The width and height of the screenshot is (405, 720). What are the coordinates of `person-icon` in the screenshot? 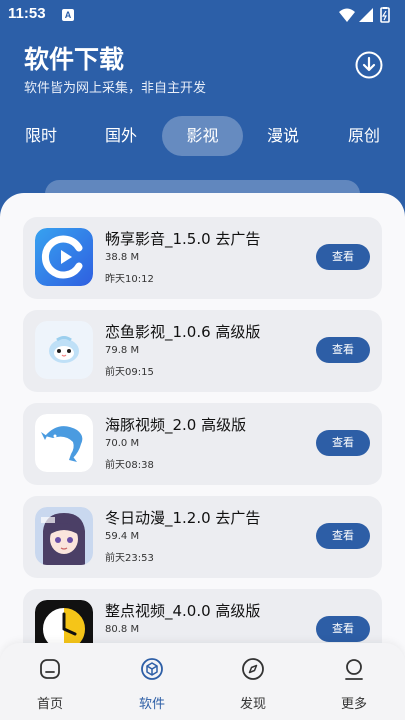 It's located at (354, 669).